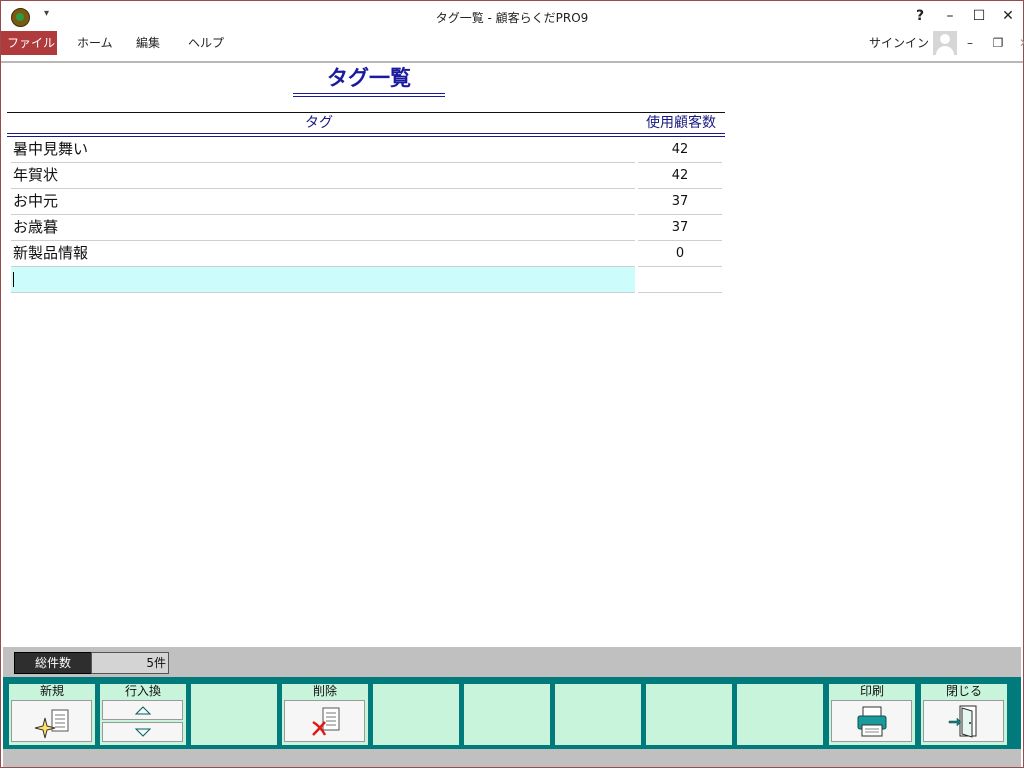  I want to click on fkey-delete: 削除, so click(325, 714).